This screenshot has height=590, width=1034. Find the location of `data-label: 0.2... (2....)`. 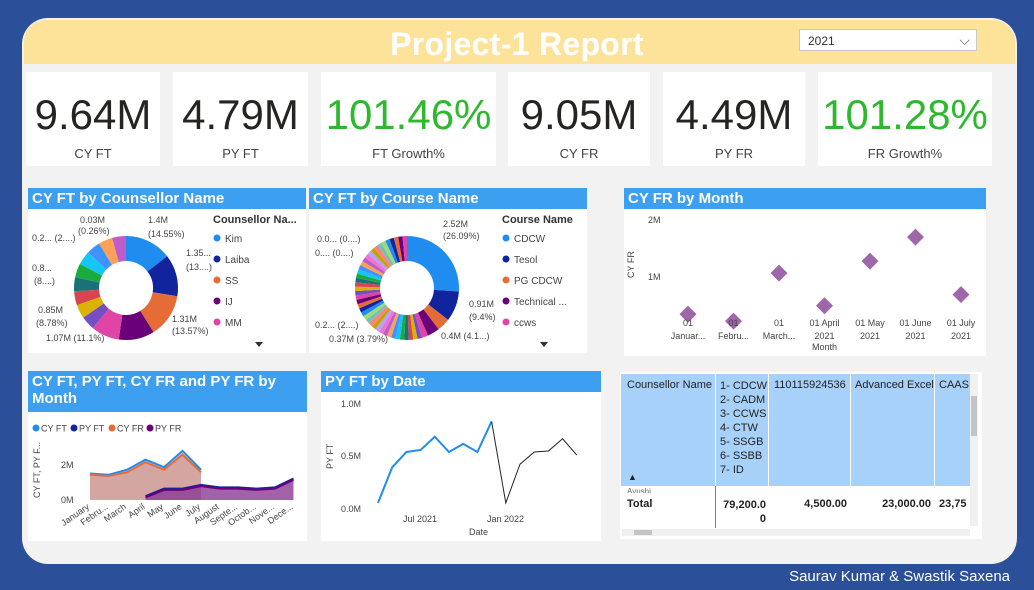

data-label: 0.2... (2....) is located at coordinates (337, 325).